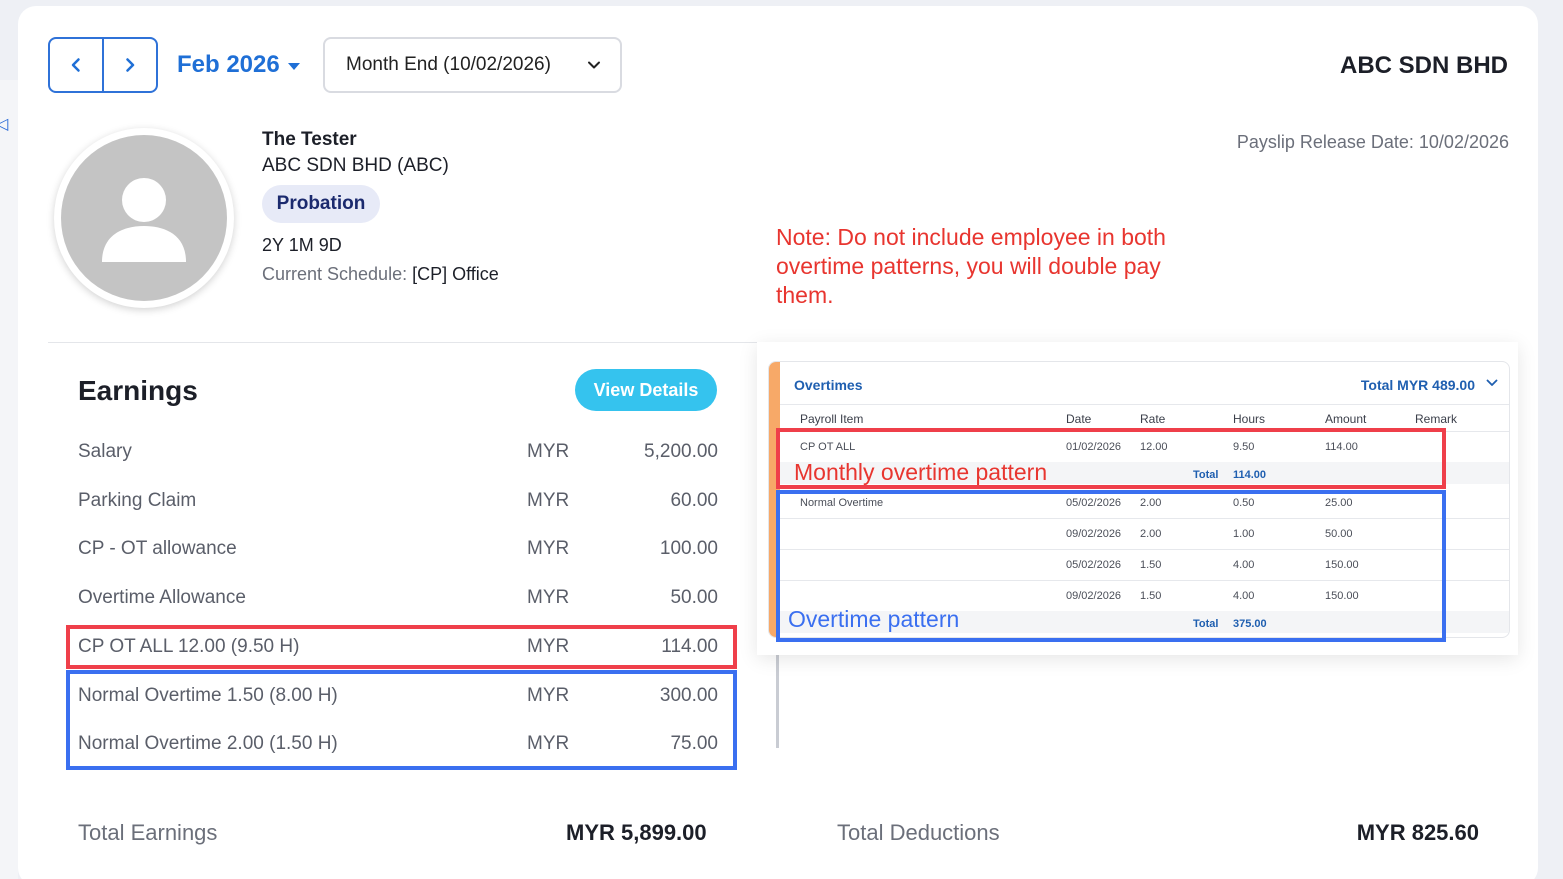 The height and width of the screenshot is (879, 1563). Describe the element at coordinates (1079, 419) in the screenshot. I see `col-date: Date` at that location.